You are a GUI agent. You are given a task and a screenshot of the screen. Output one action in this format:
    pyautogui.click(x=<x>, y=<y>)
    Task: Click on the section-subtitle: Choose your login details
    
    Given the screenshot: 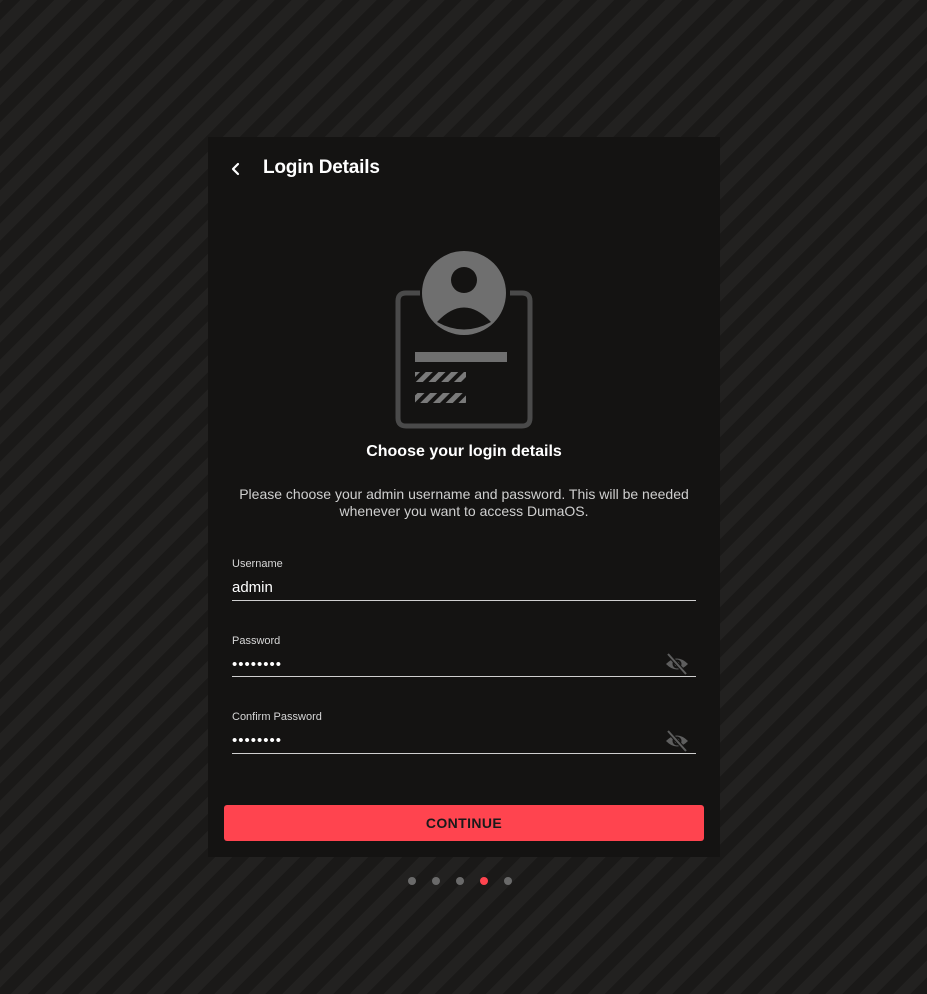 What is the action you would take?
    pyautogui.click(x=464, y=451)
    